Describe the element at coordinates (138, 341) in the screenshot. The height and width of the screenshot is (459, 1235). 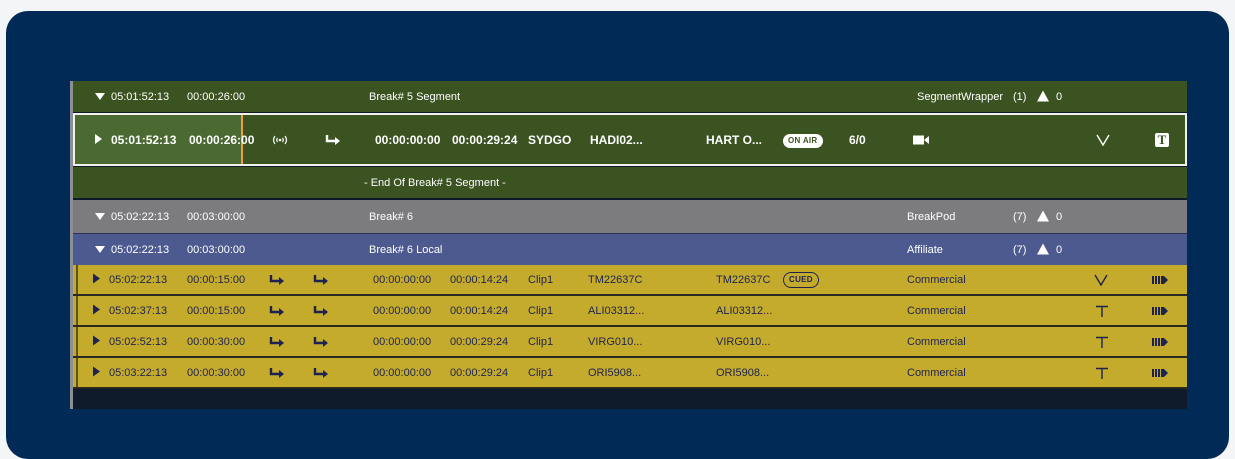
I see `clip-time: 05:02:52:13` at that location.